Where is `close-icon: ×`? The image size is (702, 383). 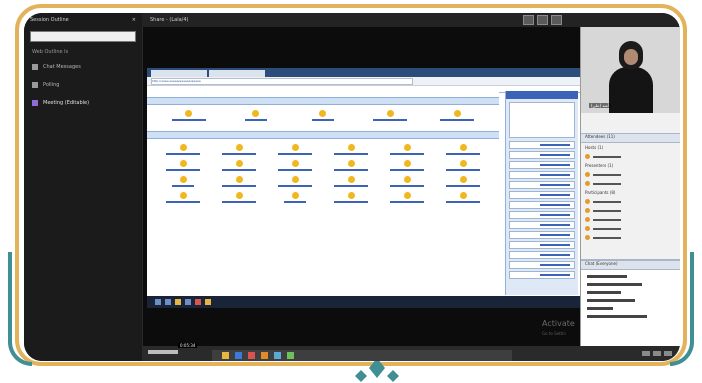 close-icon: × is located at coordinates (134, 20).